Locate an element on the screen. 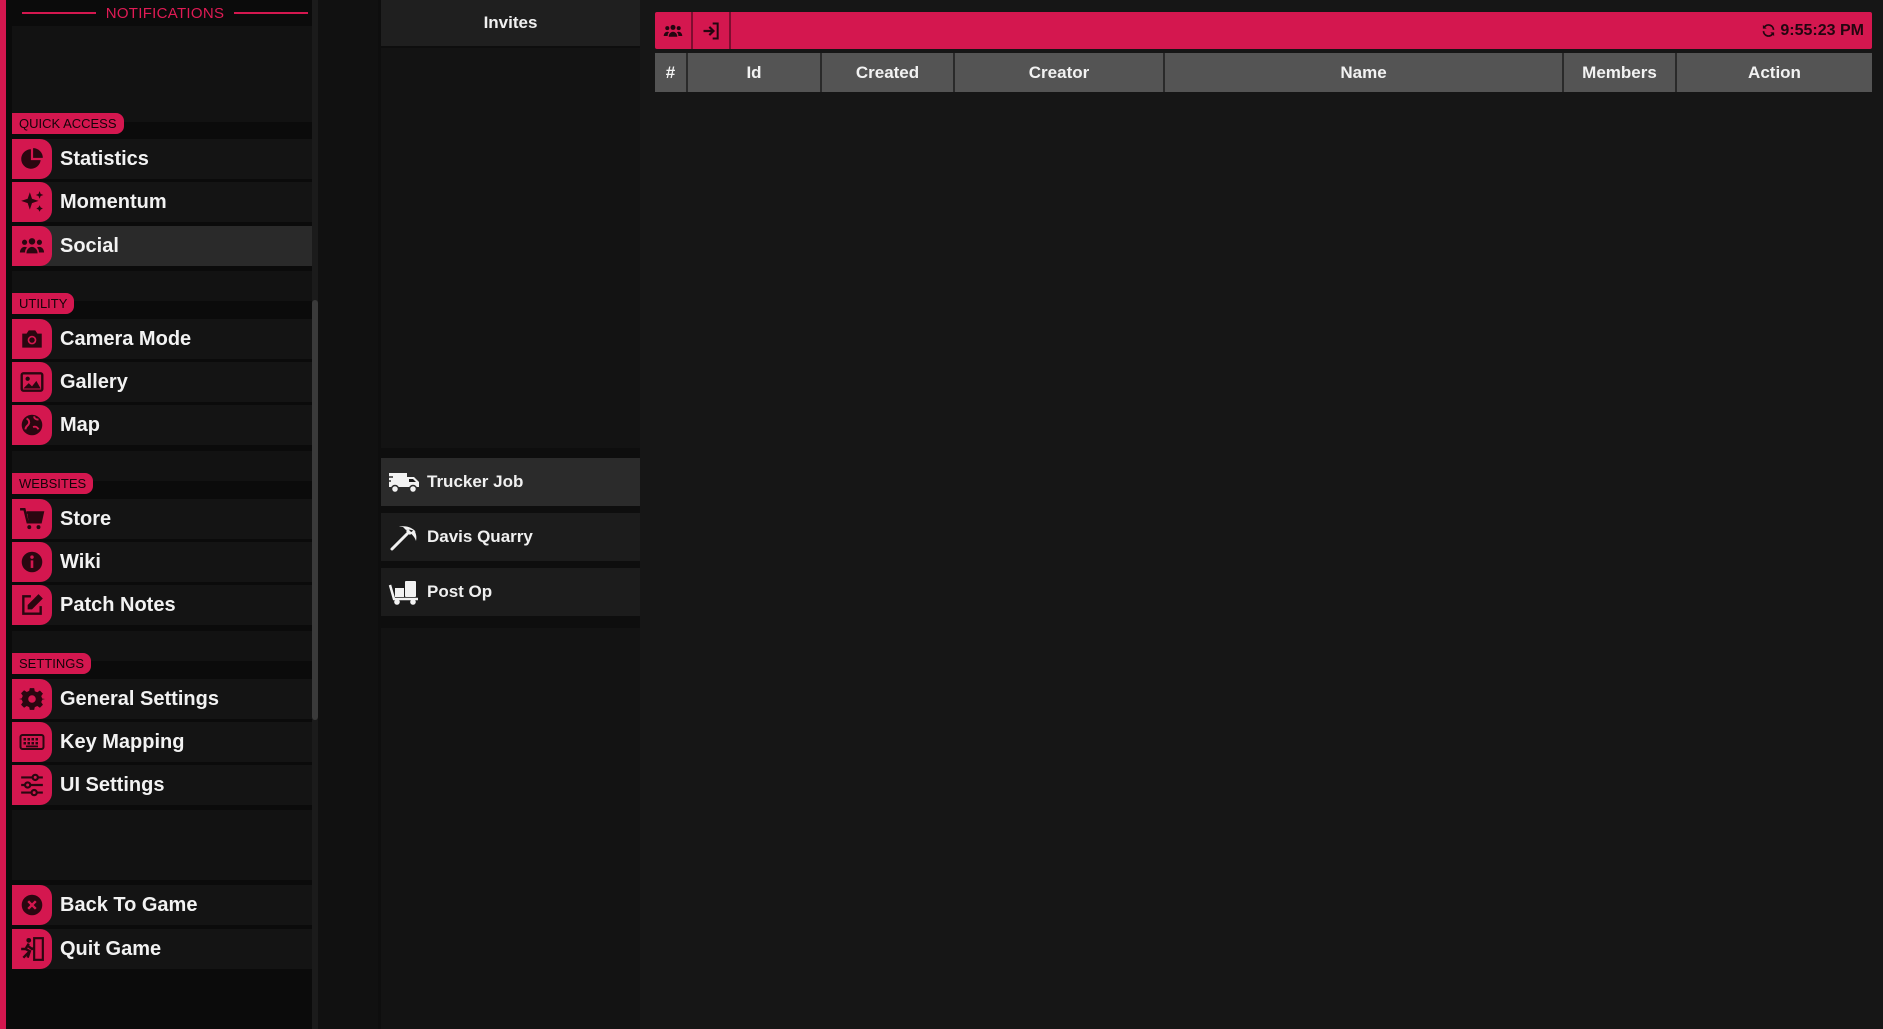 The width and height of the screenshot is (1883, 1029). sidebar-item-general-settings: General Settings is located at coordinates (165, 699).